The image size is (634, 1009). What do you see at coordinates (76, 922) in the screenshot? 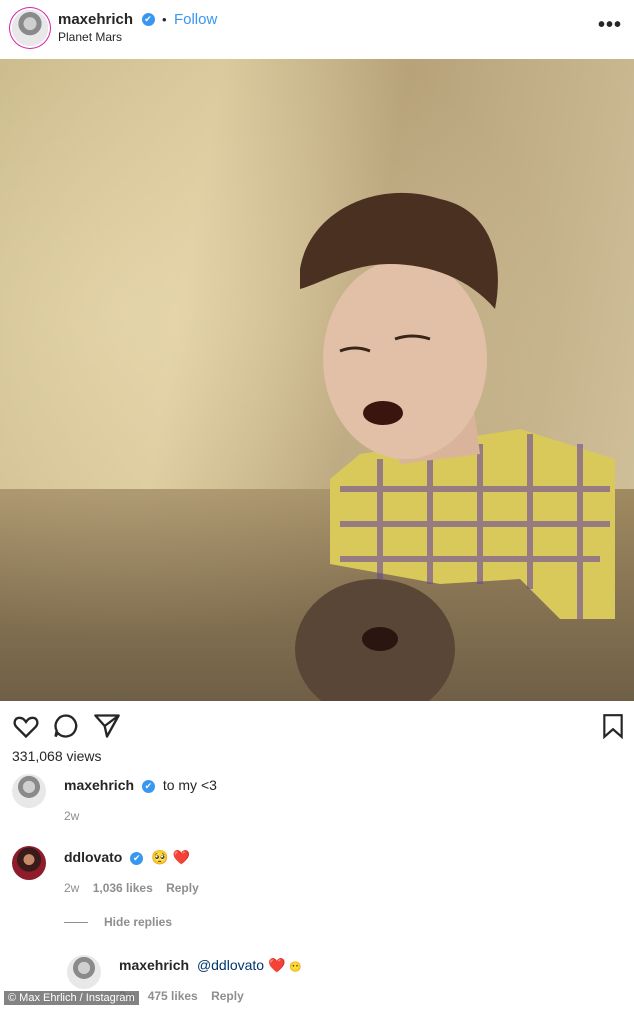
I see `replies-divider` at bounding box center [76, 922].